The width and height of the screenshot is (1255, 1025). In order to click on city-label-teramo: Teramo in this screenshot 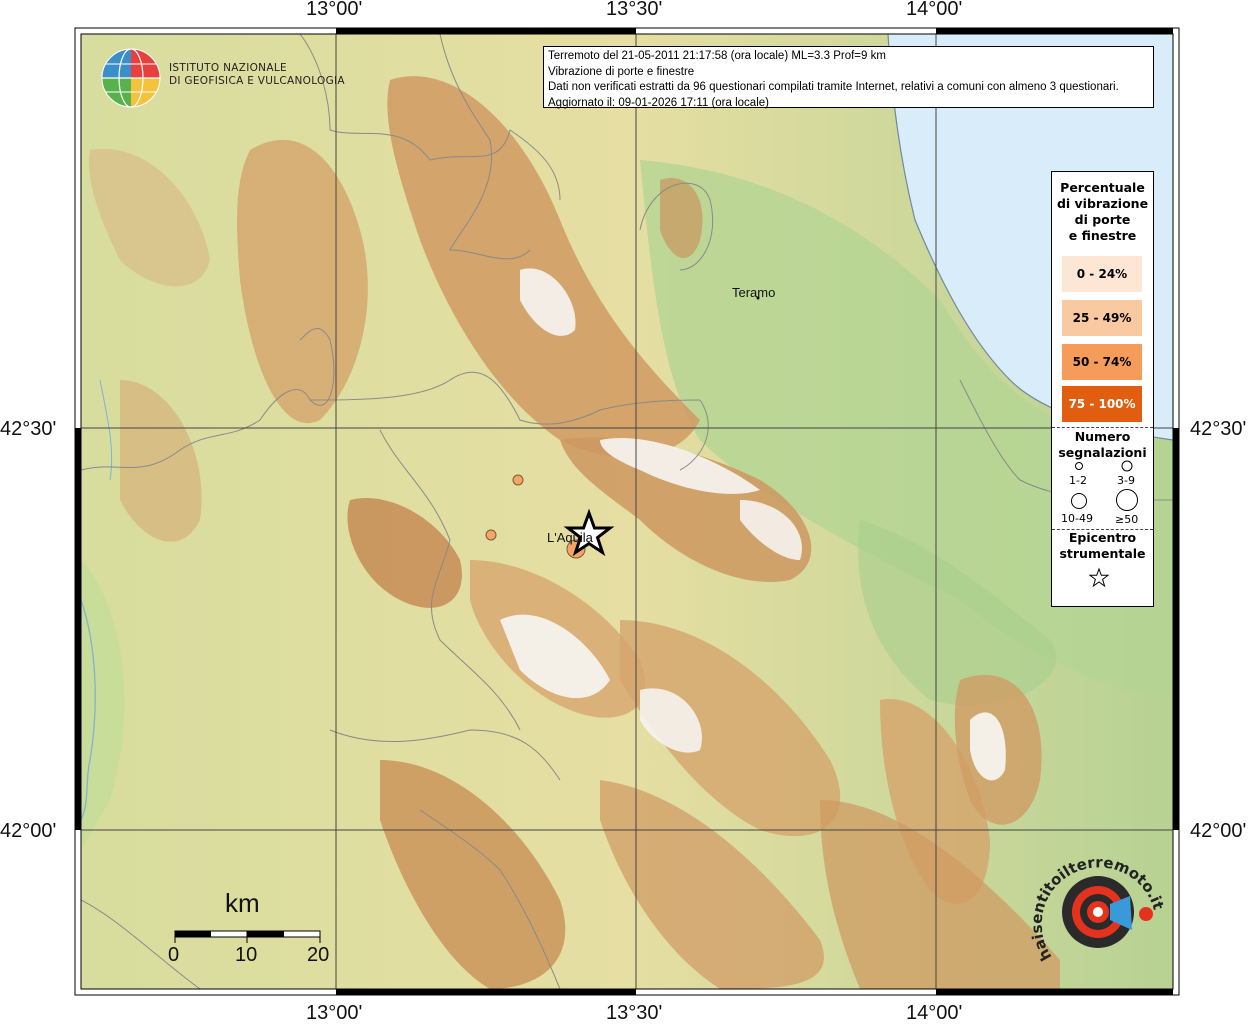, I will do `click(754, 292)`.